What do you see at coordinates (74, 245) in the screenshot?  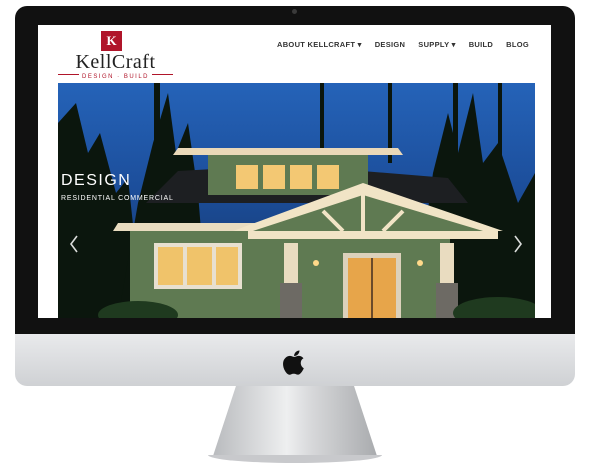 I see `chevron-left-icon` at bounding box center [74, 245].